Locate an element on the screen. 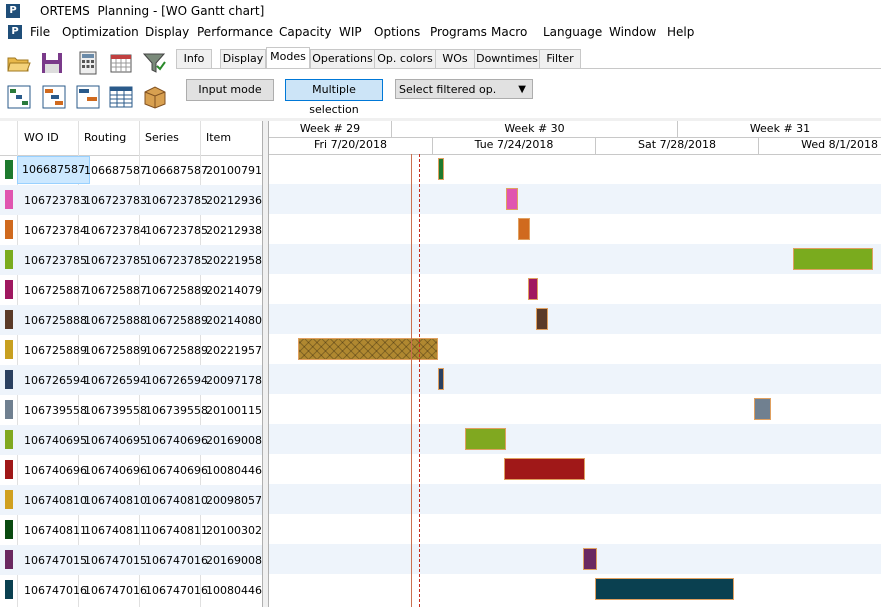 This screenshot has width=881, height=607. cell-routing: 106740695 is located at coordinates (115, 440).